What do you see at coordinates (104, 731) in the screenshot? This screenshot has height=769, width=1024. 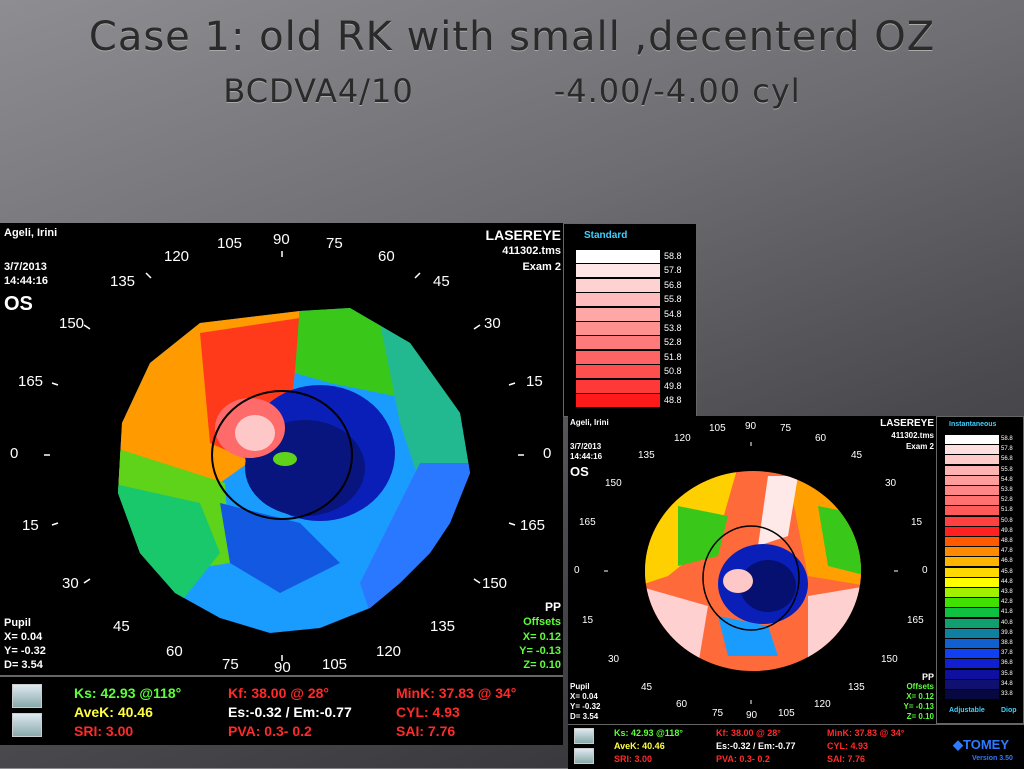 I see `sri-value: SRI: 3.00` at bounding box center [104, 731].